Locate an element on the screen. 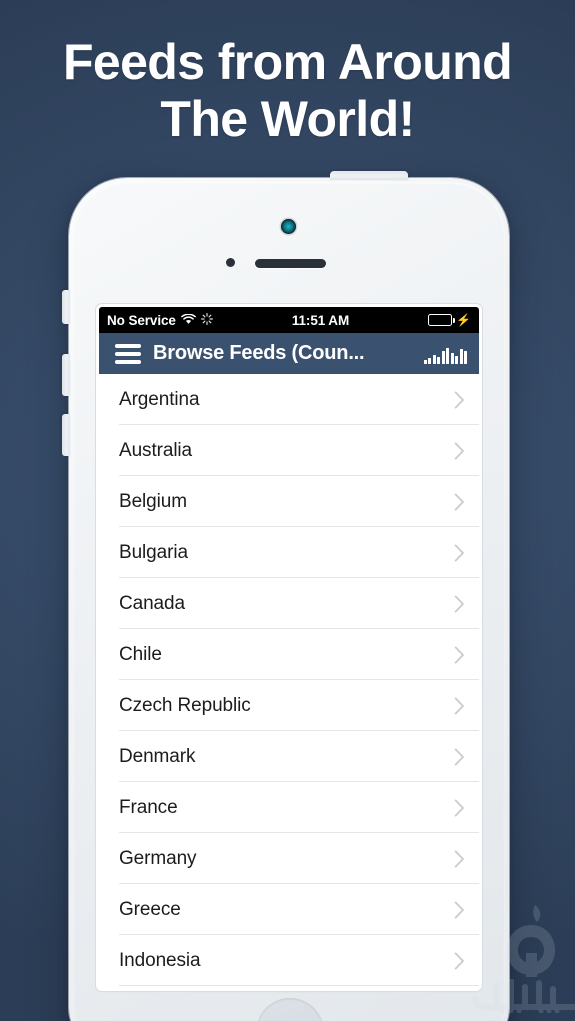 The width and height of the screenshot is (575, 1021). status-bar: No Service 11:51 AM ⚡ is located at coordinates (289, 320).